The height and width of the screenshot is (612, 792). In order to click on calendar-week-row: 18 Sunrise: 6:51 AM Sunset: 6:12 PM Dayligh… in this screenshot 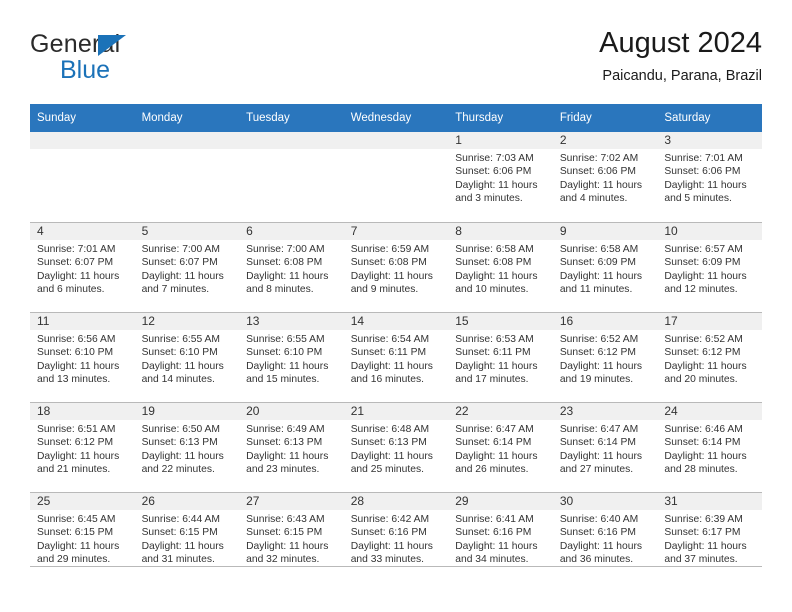, I will do `click(396, 447)`.